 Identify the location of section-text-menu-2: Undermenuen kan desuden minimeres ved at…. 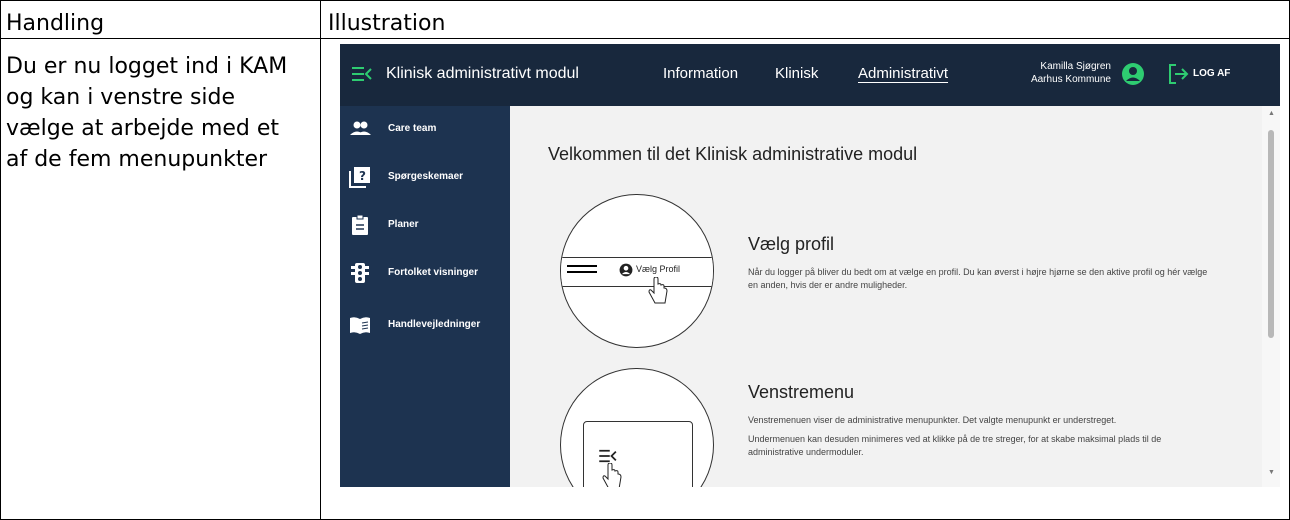
(955, 445).